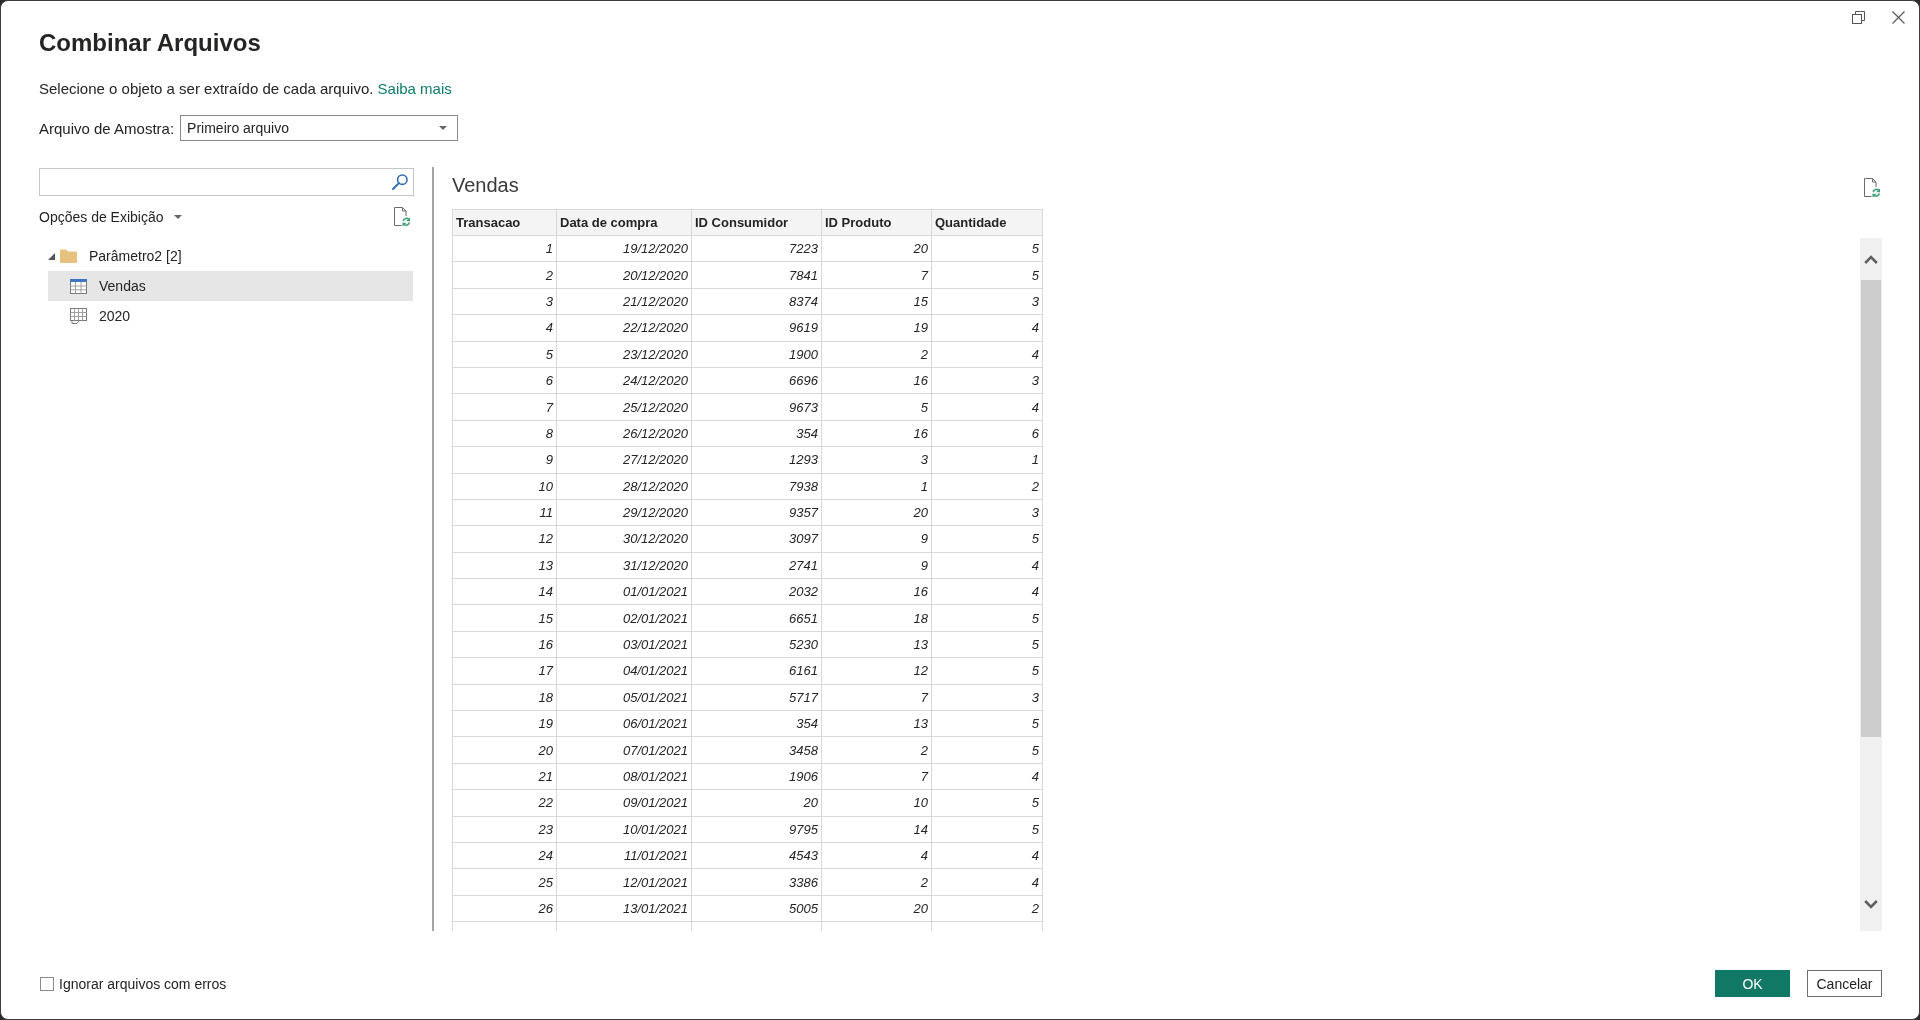  What do you see at coordinates (143, 983) in the screenshot?
I see `checkbox-label: Ignorar arquivos com erros` at bounding box center [143, 983].